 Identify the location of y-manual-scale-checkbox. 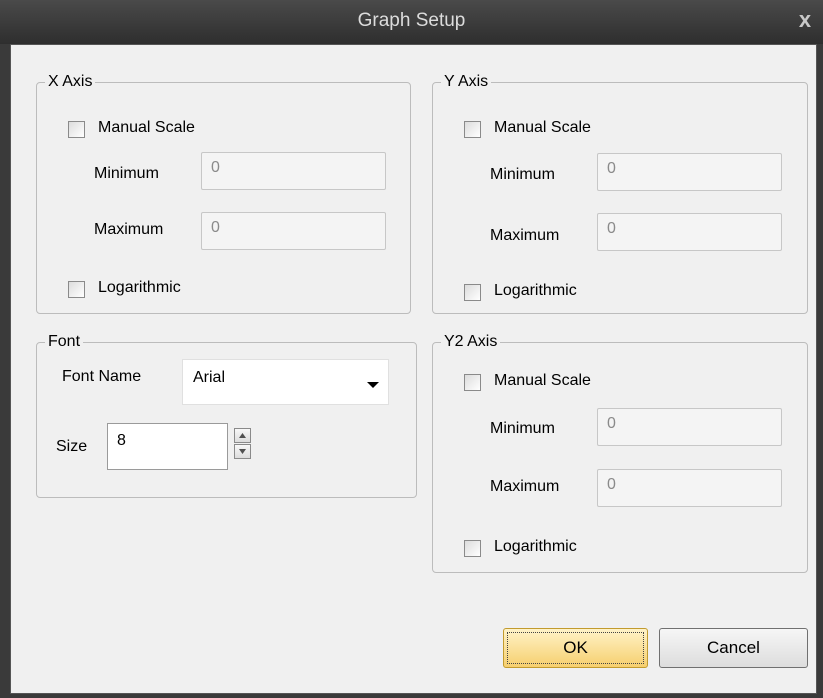
(472, 129).